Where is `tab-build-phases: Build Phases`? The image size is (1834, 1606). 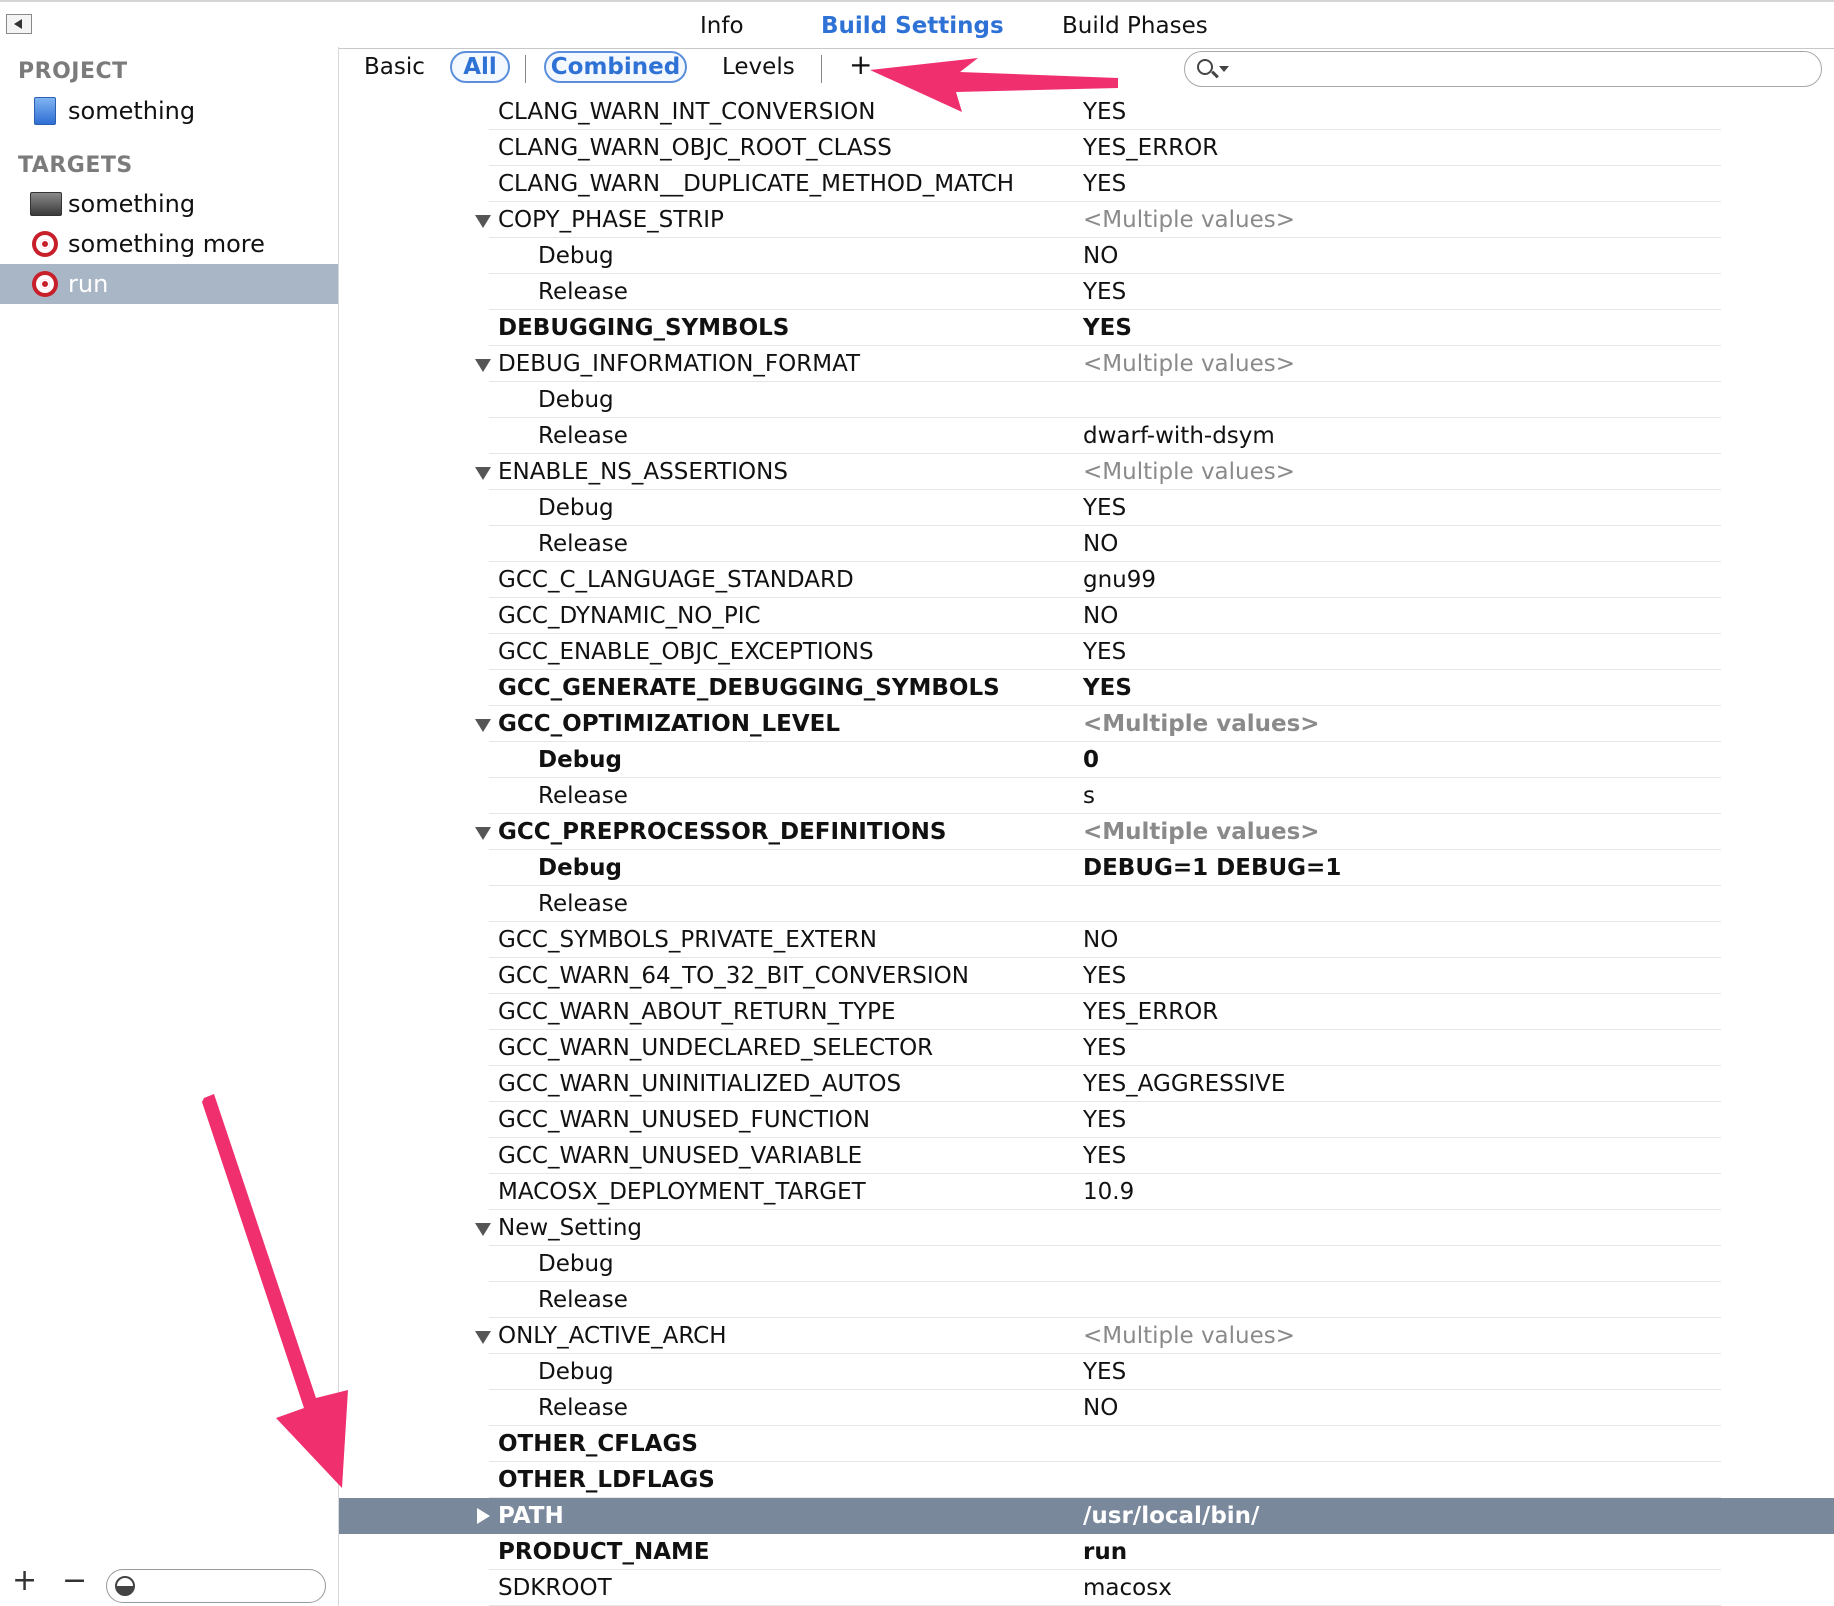 tab-build-phases: Build Phases is located at coordinates (1135, 26).